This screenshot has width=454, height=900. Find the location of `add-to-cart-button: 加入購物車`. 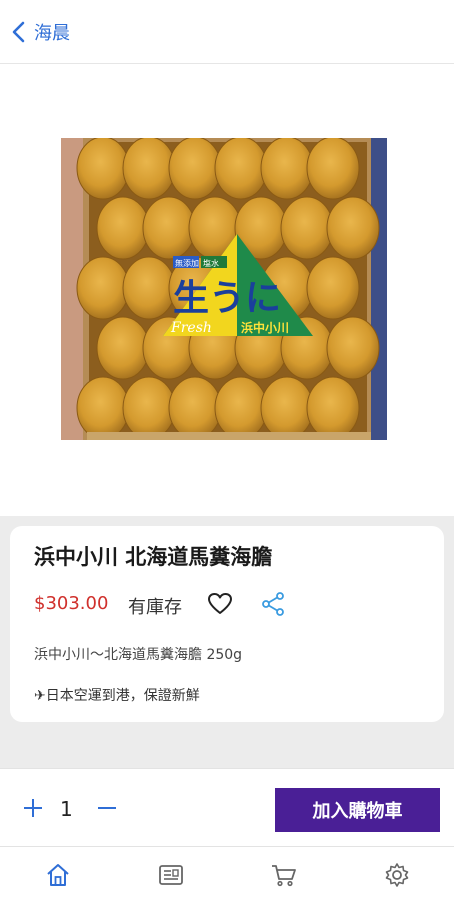

add-to-cart-button: 加入購物車 is located at coordinates (357, 810).